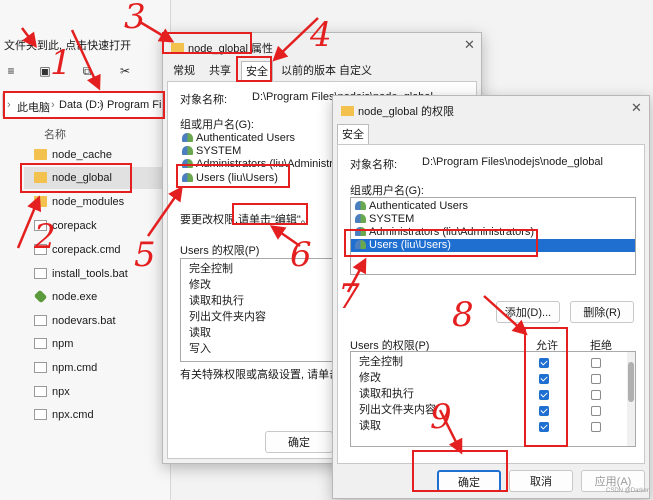 The height and width of the screenshot is (500, 653). What do you see at coordinates (85, 60) in the screenshot?
I see `arrow-1b` at bounding box center [85, 60].